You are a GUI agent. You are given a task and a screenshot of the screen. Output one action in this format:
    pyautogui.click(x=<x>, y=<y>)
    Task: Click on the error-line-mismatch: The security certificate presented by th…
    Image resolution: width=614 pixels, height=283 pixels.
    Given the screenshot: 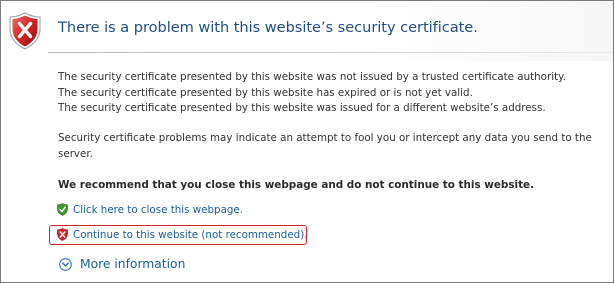 What is the action you would take?
    pyautogui.click(x=302, y=108)
    